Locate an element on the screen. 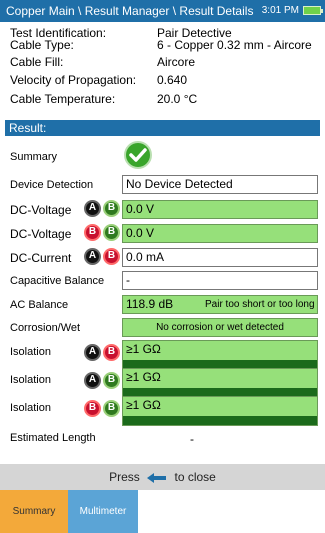 Image resolution: width=325 pixels, height=533 pixels. back-arrow-icon is located at coordinates (157, 477).